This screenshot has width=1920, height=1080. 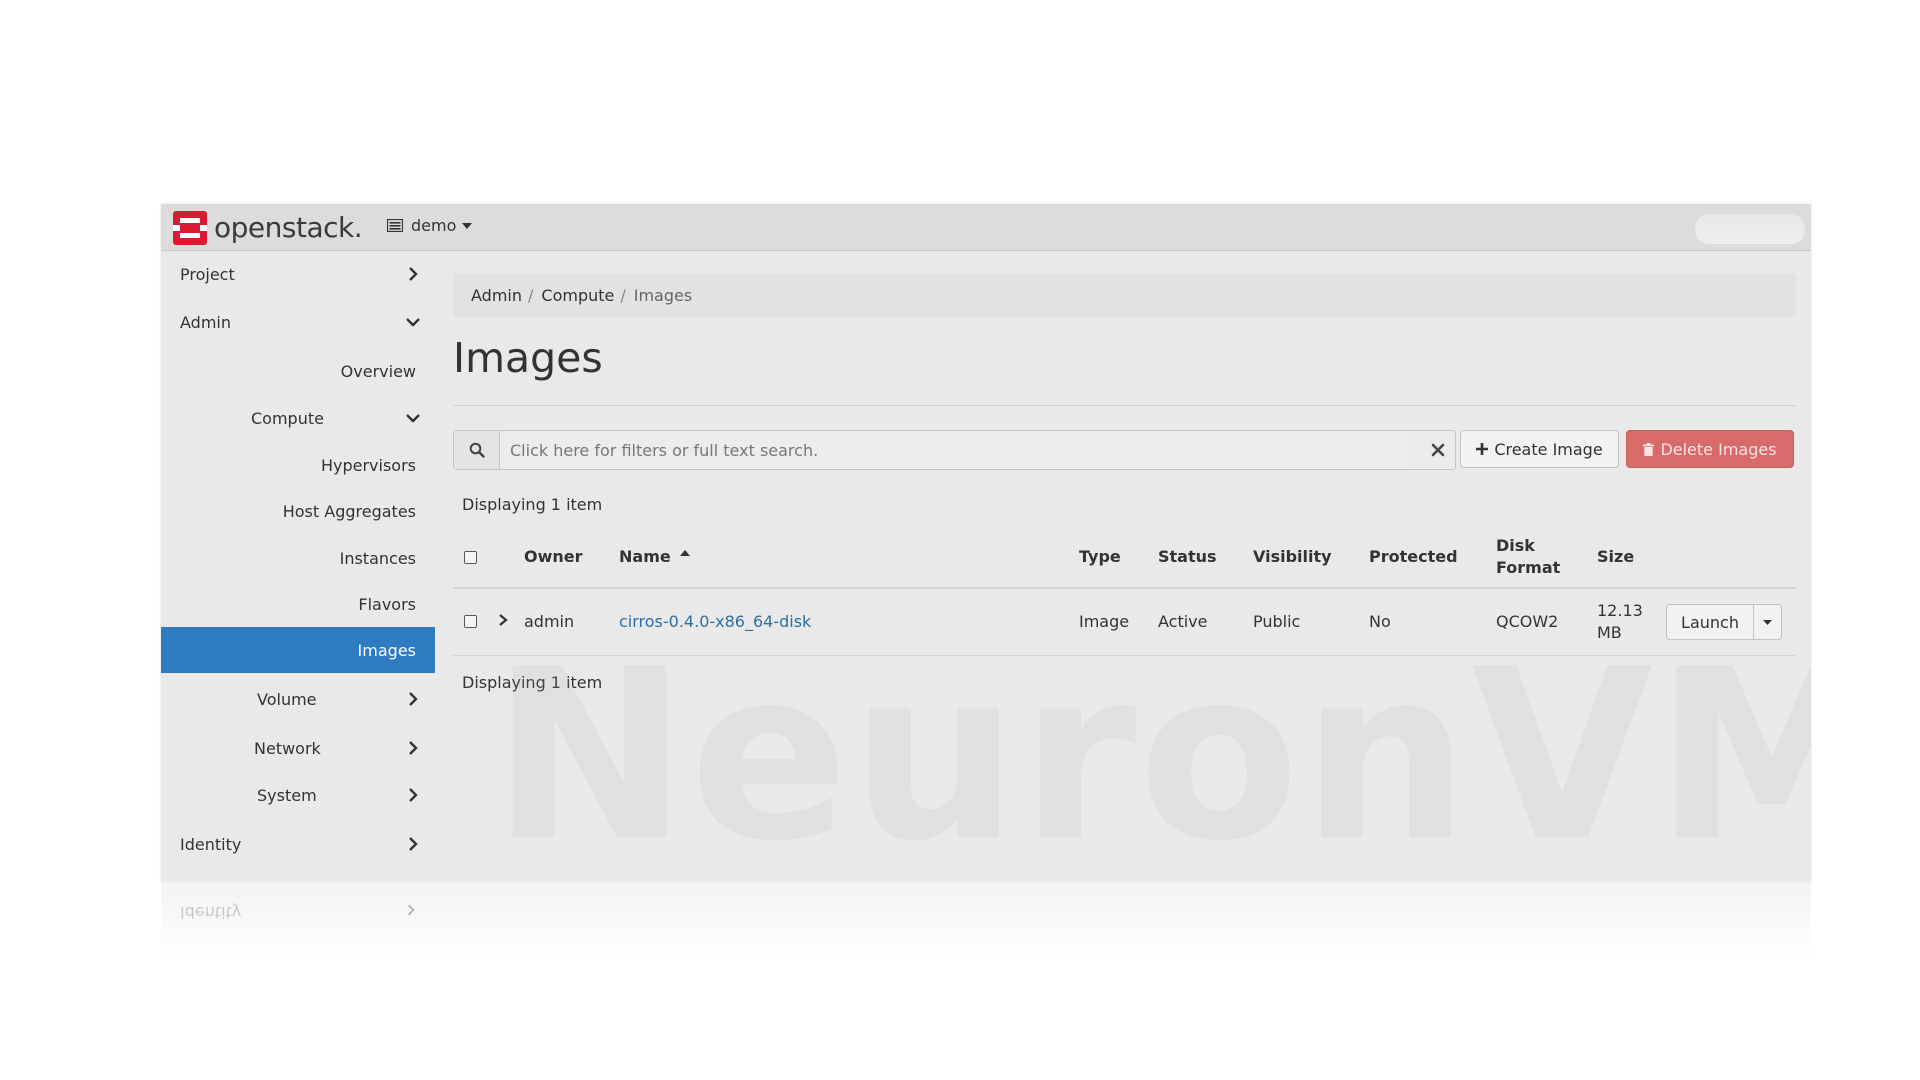 What do you see at coordinates (1413, 557) in the screenshot?
I see `column-header-protected: Protected` at bounding box center [1413, 557].